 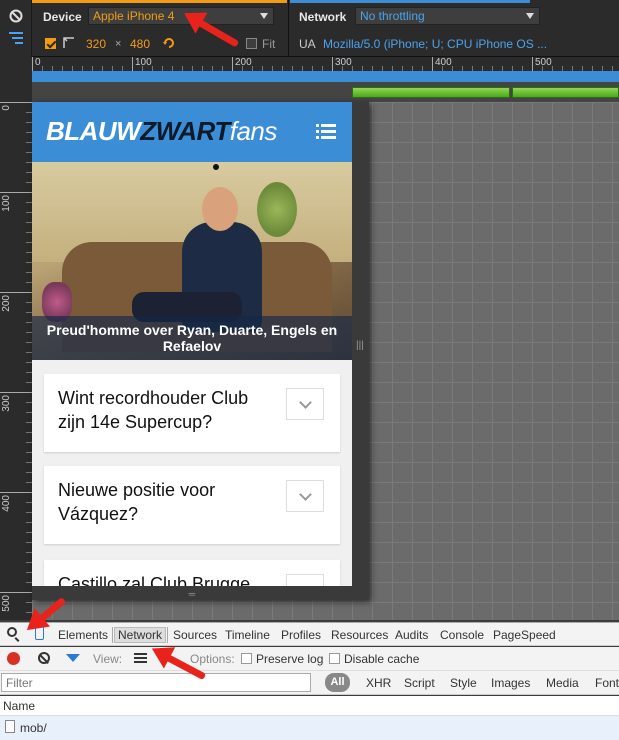 What do you see at coordinates (607, 683) in the screenshot?
I see `filter-type-font: Font` at bounding box center [607, 683].